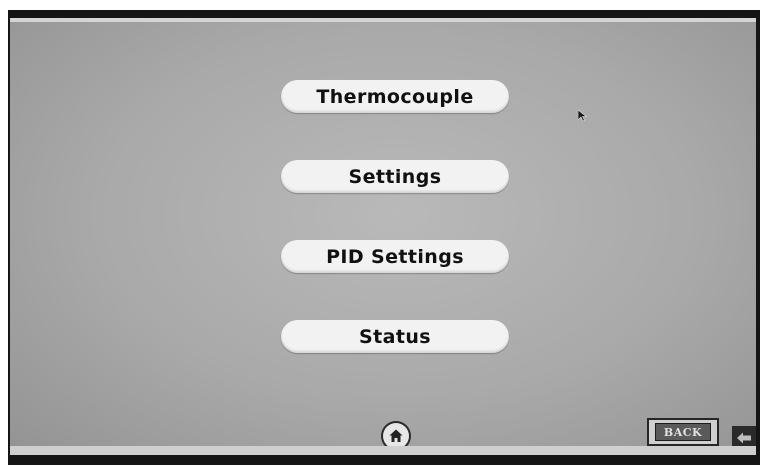  I want to click on thermocouple-button-label: Thermocouple, so click(395, 96).